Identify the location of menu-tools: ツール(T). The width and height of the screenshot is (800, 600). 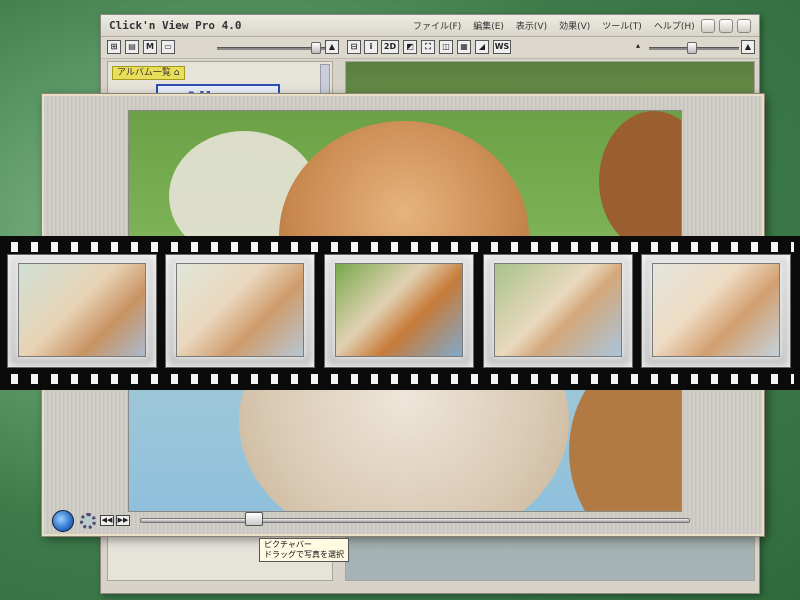
(622, 25).